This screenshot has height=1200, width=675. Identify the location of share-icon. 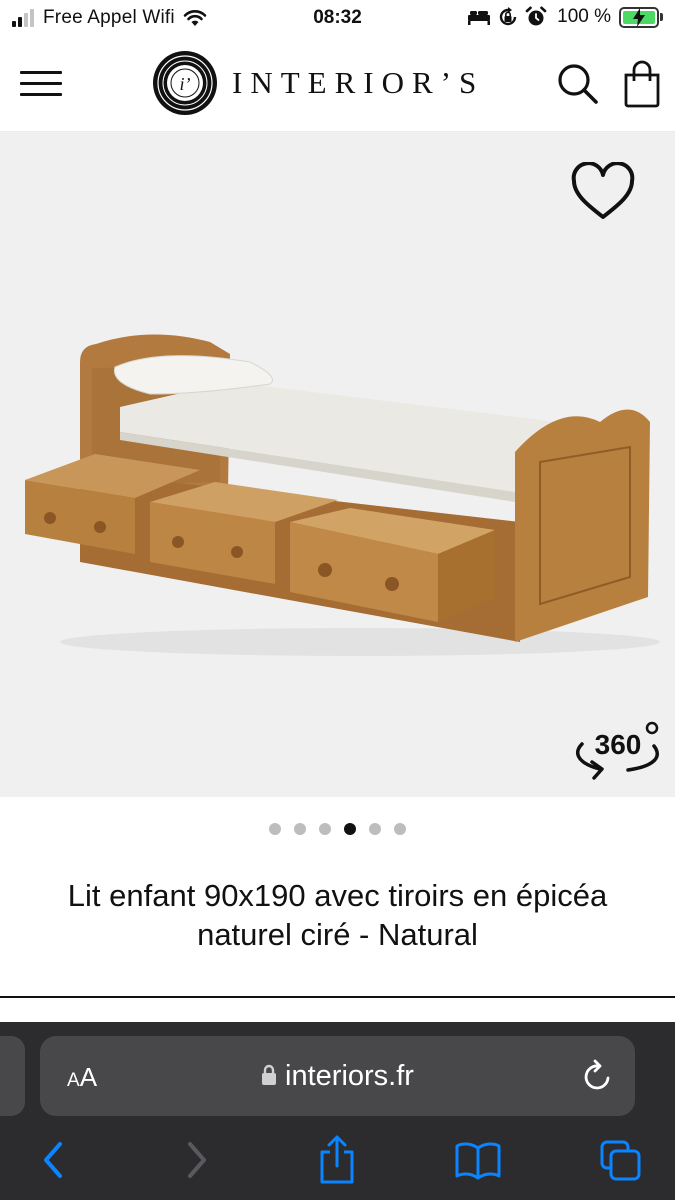
(337, 1160).